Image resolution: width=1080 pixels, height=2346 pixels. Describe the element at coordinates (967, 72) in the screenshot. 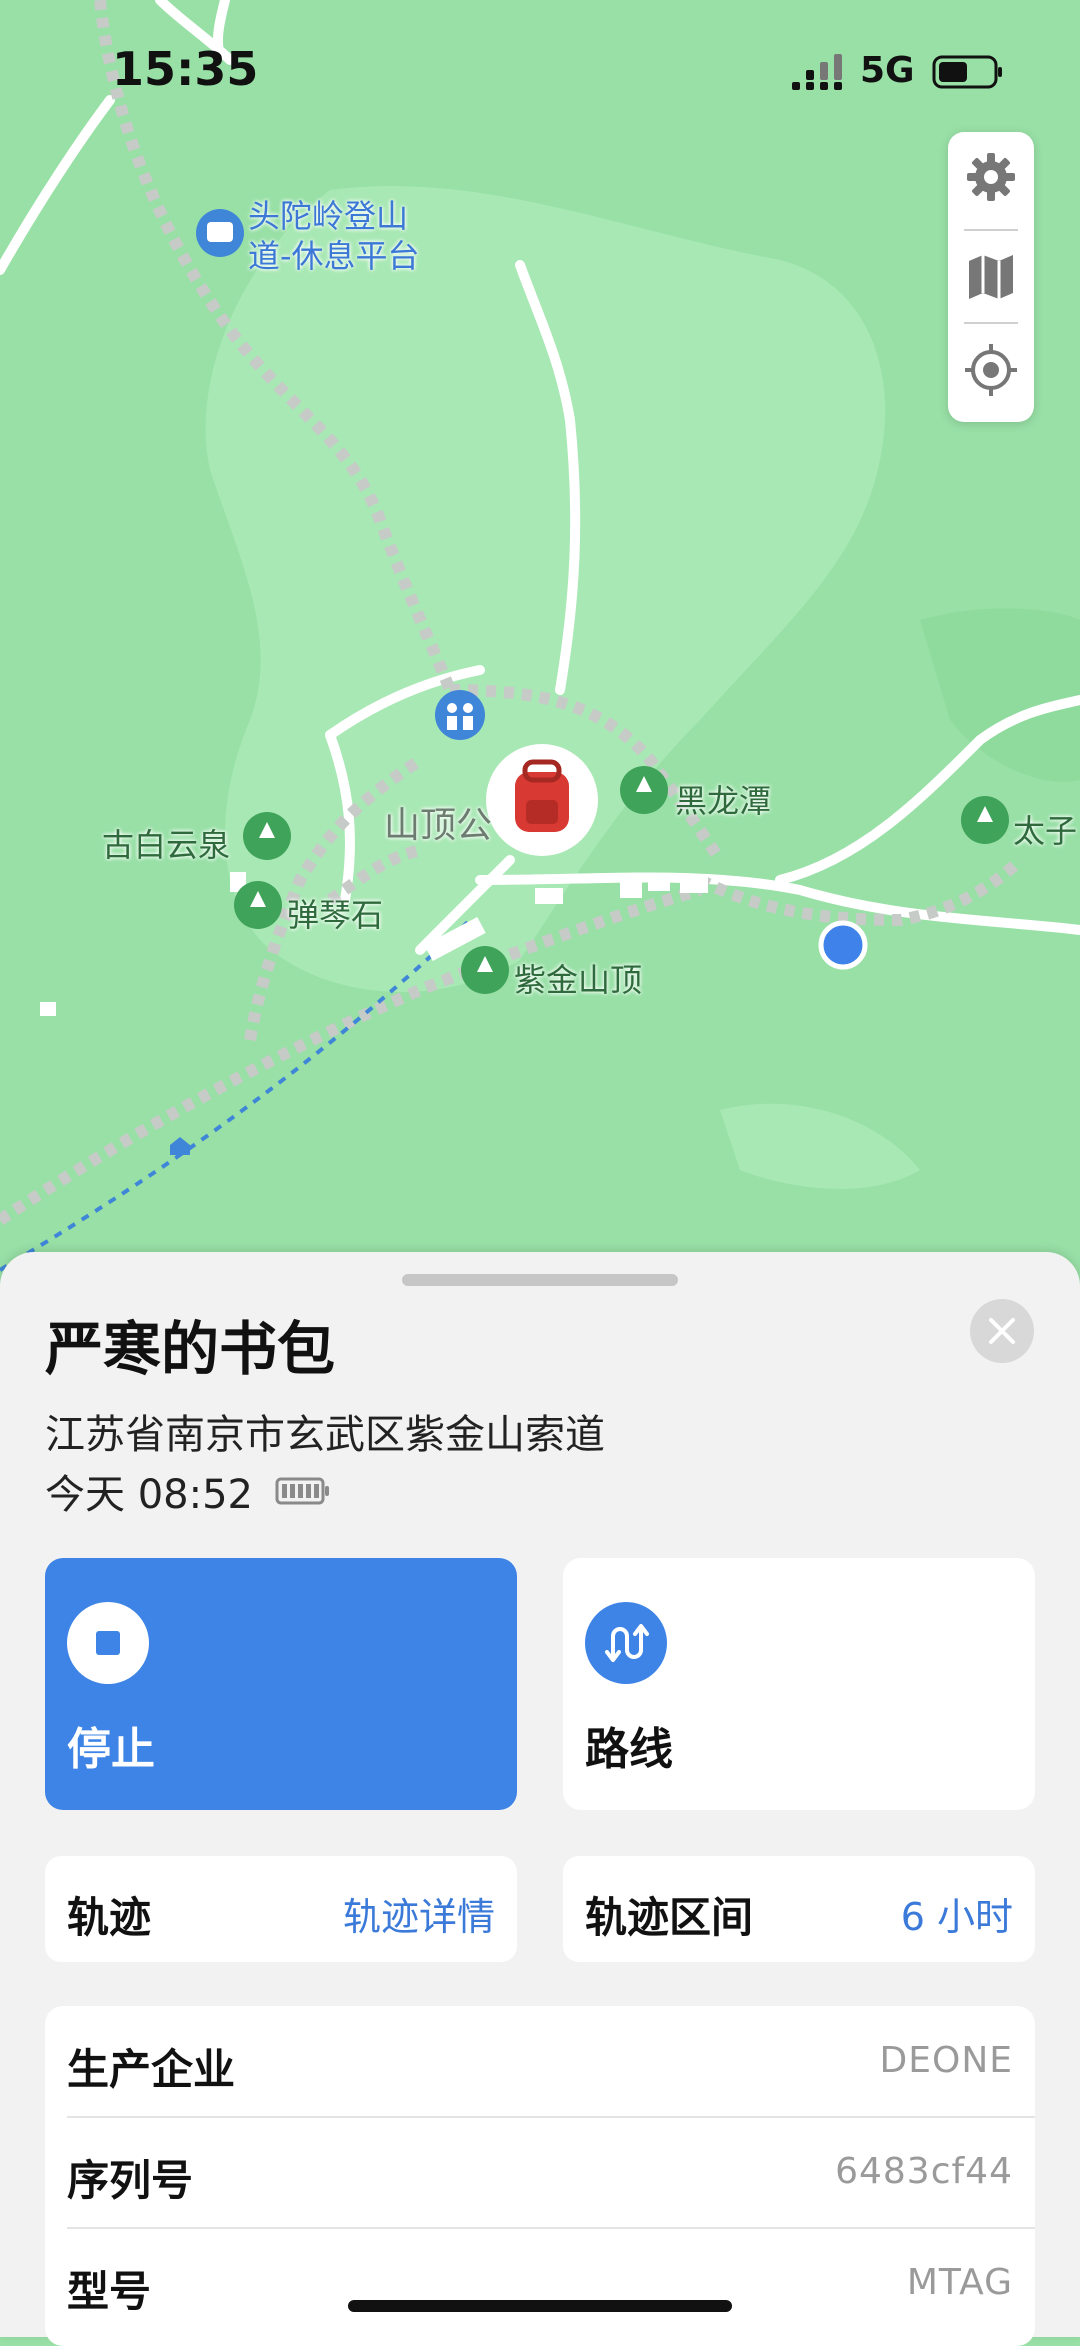

I see `battery-icon` at that location.